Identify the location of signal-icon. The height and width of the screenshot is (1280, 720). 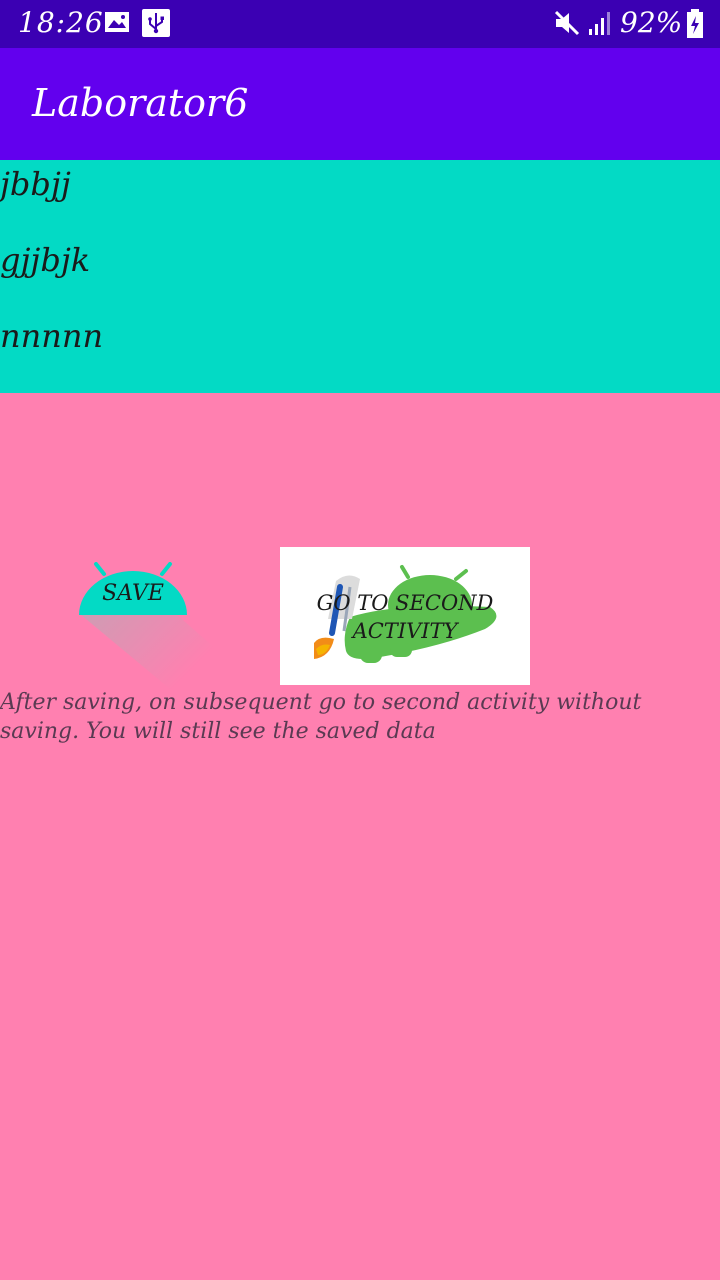
(600, 25).